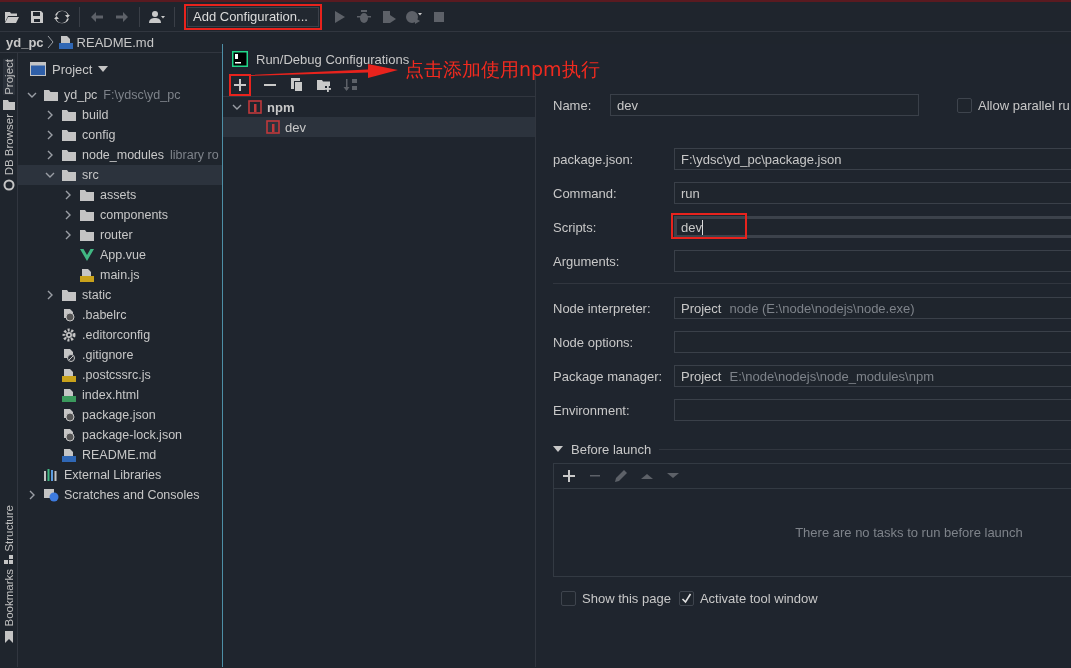 This screenshot has height=668, width=1071. I want to click on structure-icon, so click(8, 560).